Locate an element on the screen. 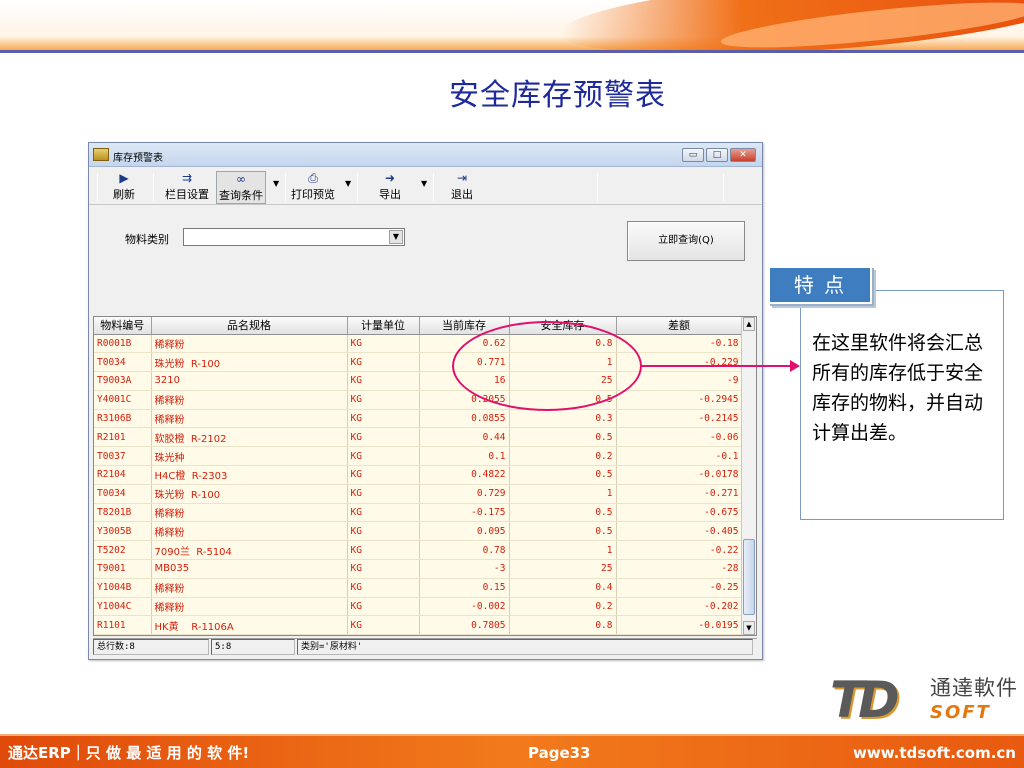  table-row: Y3005B 稀释粉 KG 0.095 0.5 -0.405 is located at coordinates (418, 531).